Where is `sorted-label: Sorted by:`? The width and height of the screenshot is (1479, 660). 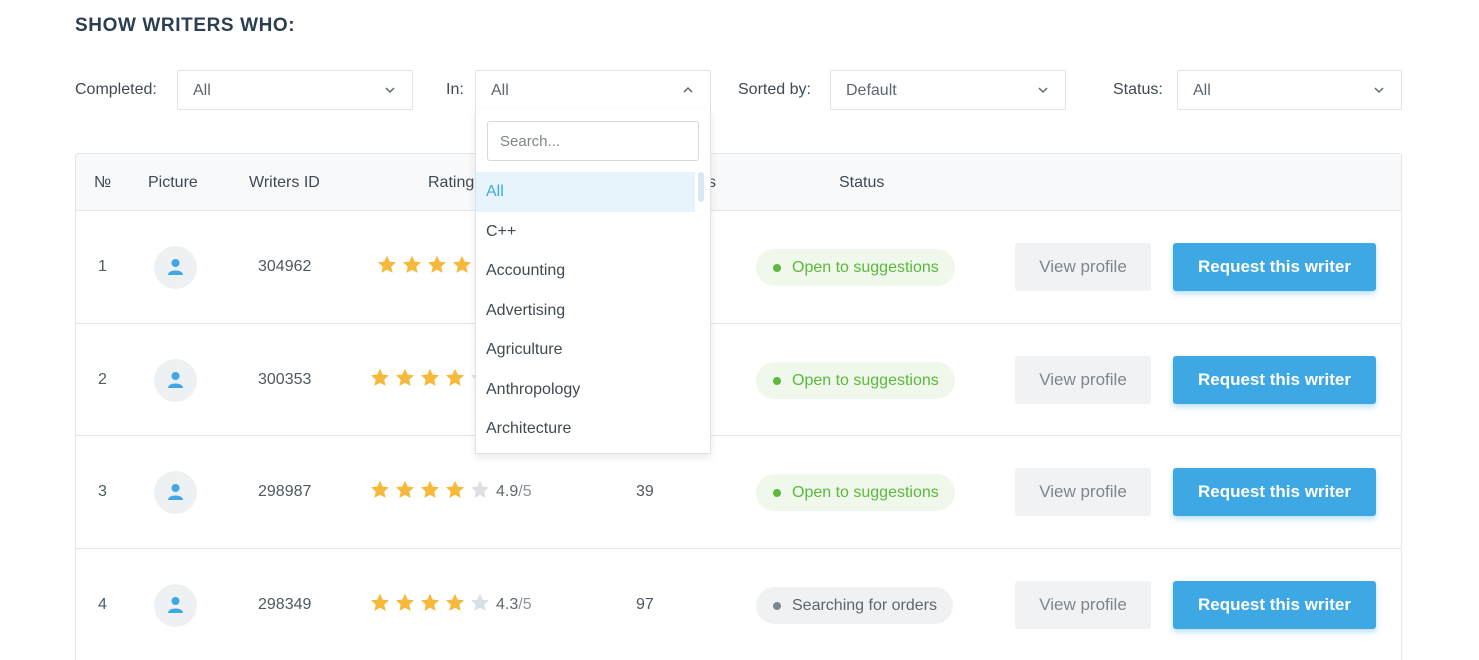
sorted-label: Sorted by: is located at coordinates (774, 89).